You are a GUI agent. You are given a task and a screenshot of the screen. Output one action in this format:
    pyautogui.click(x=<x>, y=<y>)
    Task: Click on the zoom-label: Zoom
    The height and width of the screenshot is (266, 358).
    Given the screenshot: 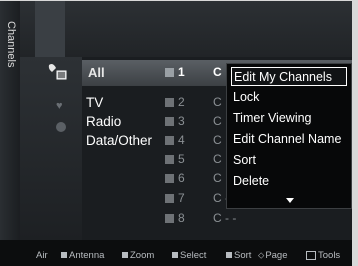 What is the action you would take?
    pyautogui.click(x=142, y=255)
    